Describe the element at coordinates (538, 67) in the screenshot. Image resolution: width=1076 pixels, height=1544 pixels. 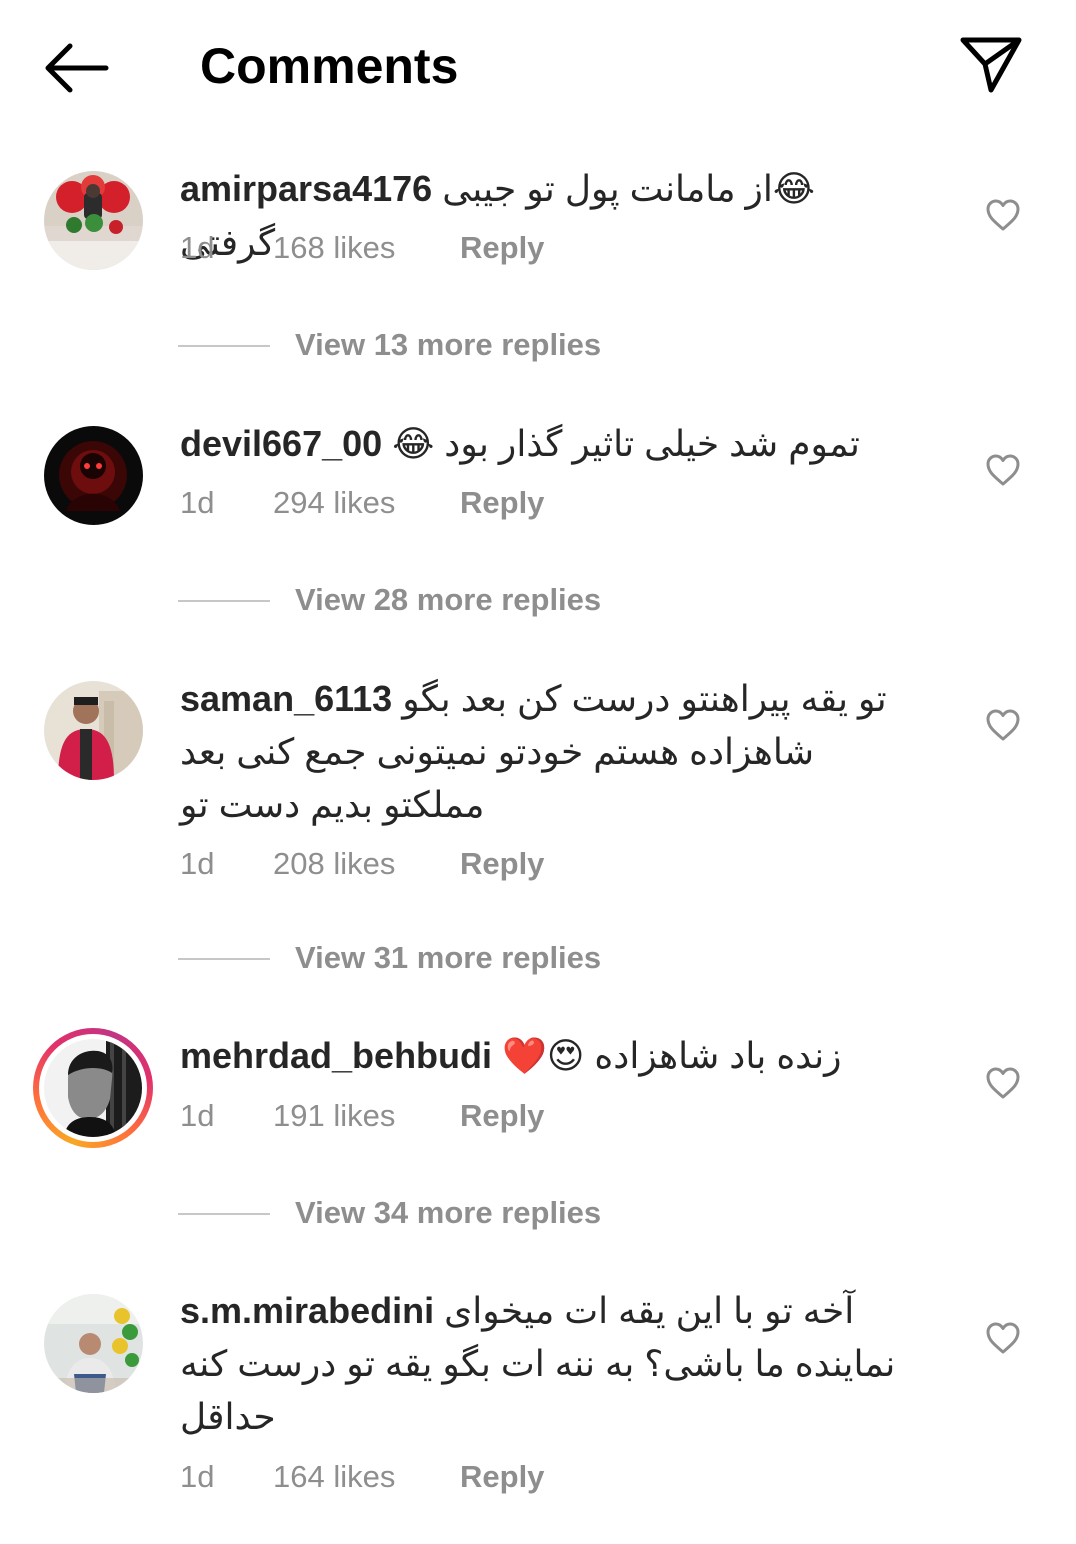
I see `top-bar: Comments` at that location.